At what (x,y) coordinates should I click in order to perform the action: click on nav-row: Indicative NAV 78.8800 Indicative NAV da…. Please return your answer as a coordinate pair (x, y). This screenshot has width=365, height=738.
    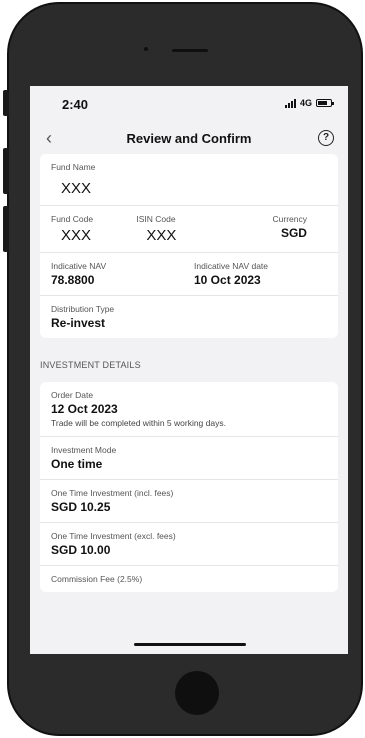
    Looking at the image, I should click on (189, 274).